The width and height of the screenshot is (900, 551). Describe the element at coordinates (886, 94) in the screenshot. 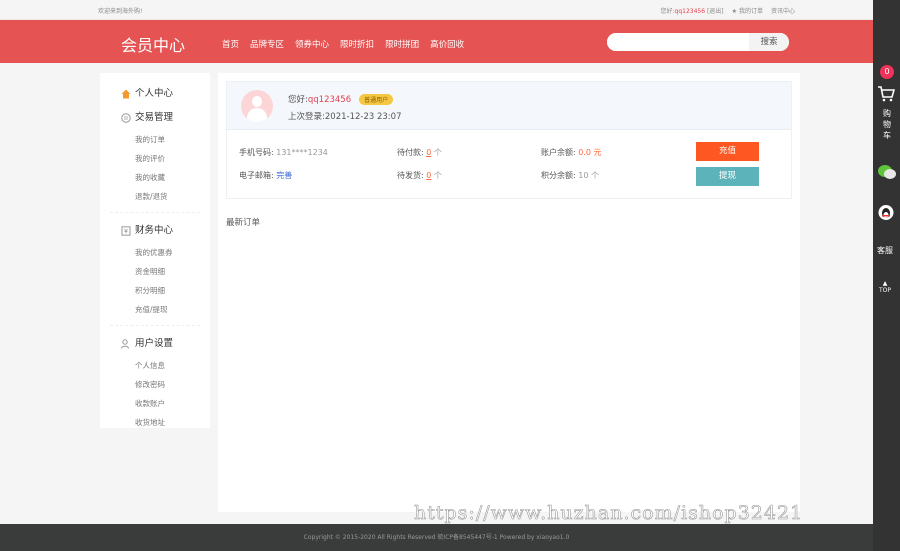

I see `cart-icon` at that location.